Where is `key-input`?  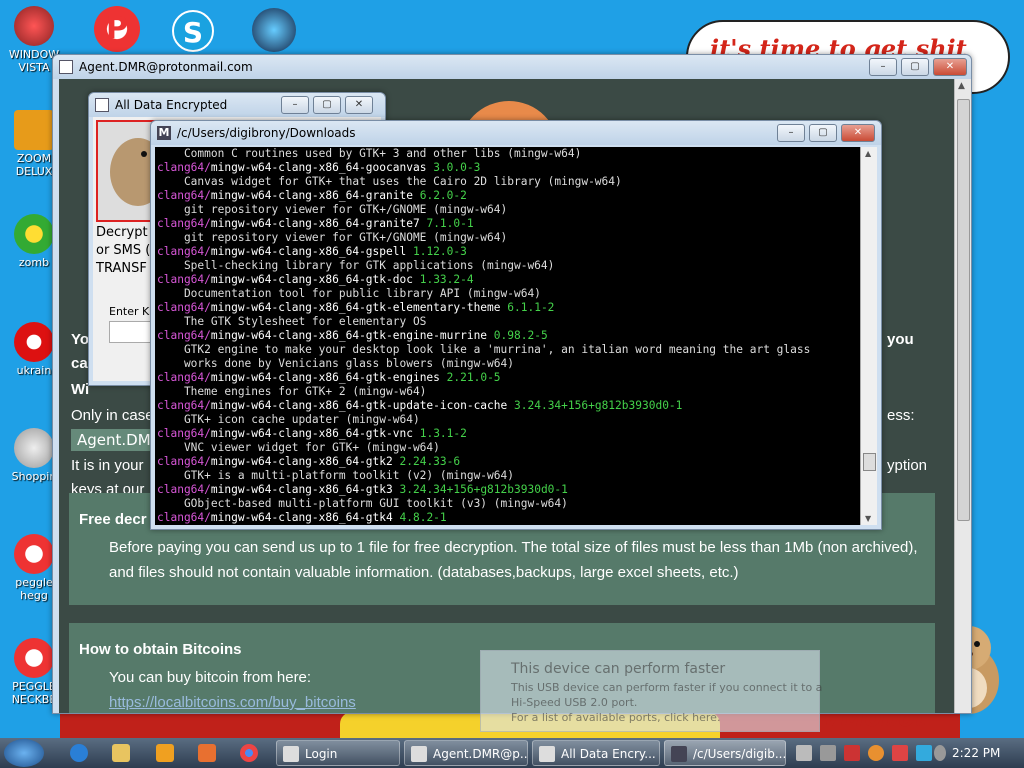 key-input is located at coordinates (130, 332).